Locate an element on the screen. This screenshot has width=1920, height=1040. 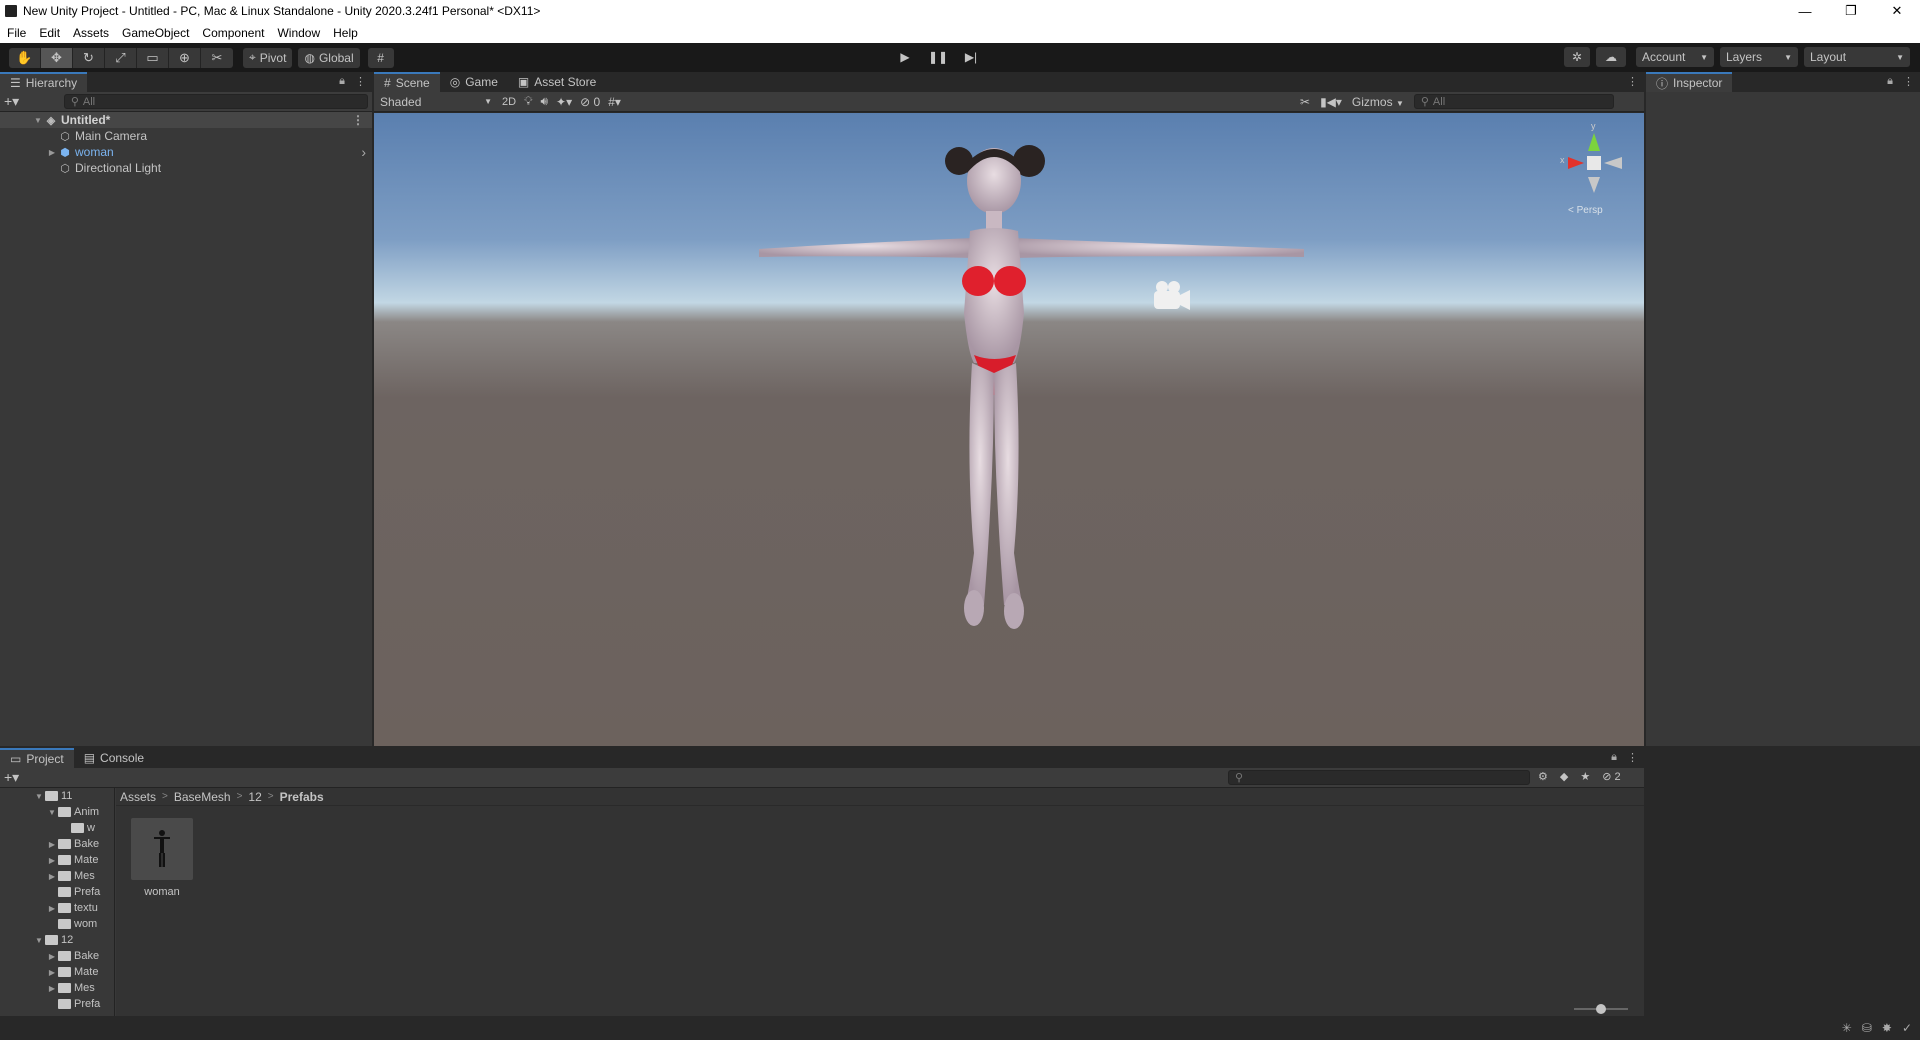
search-by-label-icon: ◆ is located at coordinates (1564, 776).